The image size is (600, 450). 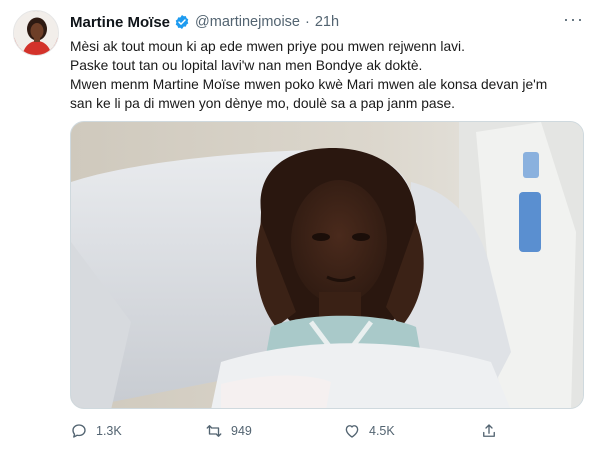 What do you see at coordinates (228, 431) in the screenshot?
I see `retweet-button: 949` at bounding box center [228, 431].